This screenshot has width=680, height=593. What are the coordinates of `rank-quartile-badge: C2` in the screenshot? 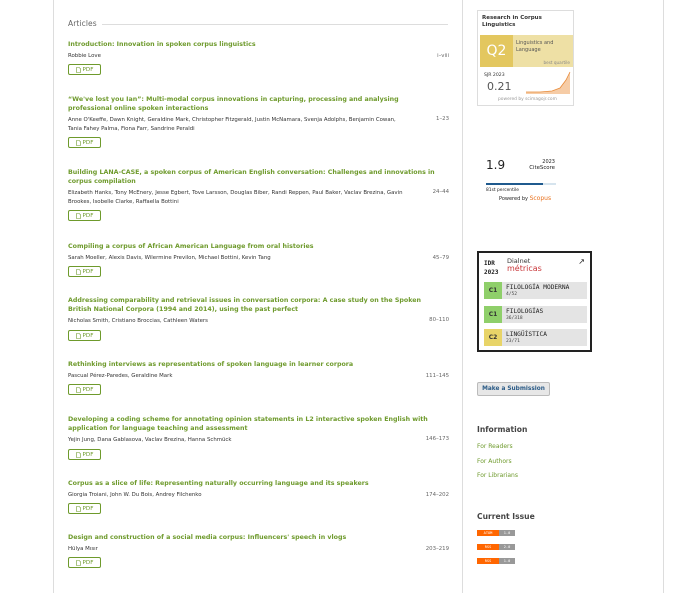 It's located at (493, 337).